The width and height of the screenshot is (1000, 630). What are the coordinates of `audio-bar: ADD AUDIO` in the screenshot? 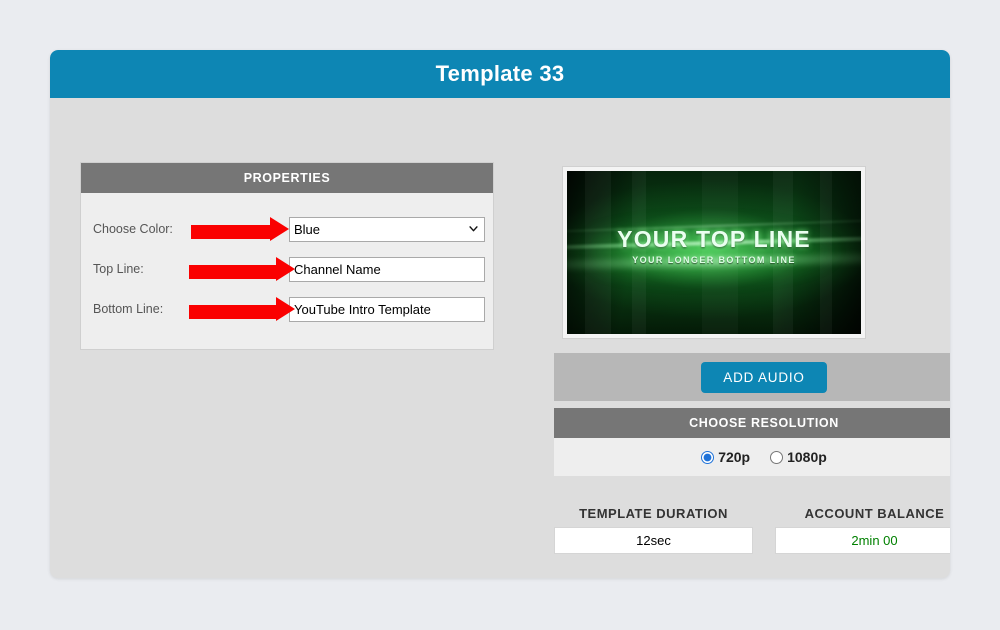 It's located at (752, 377).